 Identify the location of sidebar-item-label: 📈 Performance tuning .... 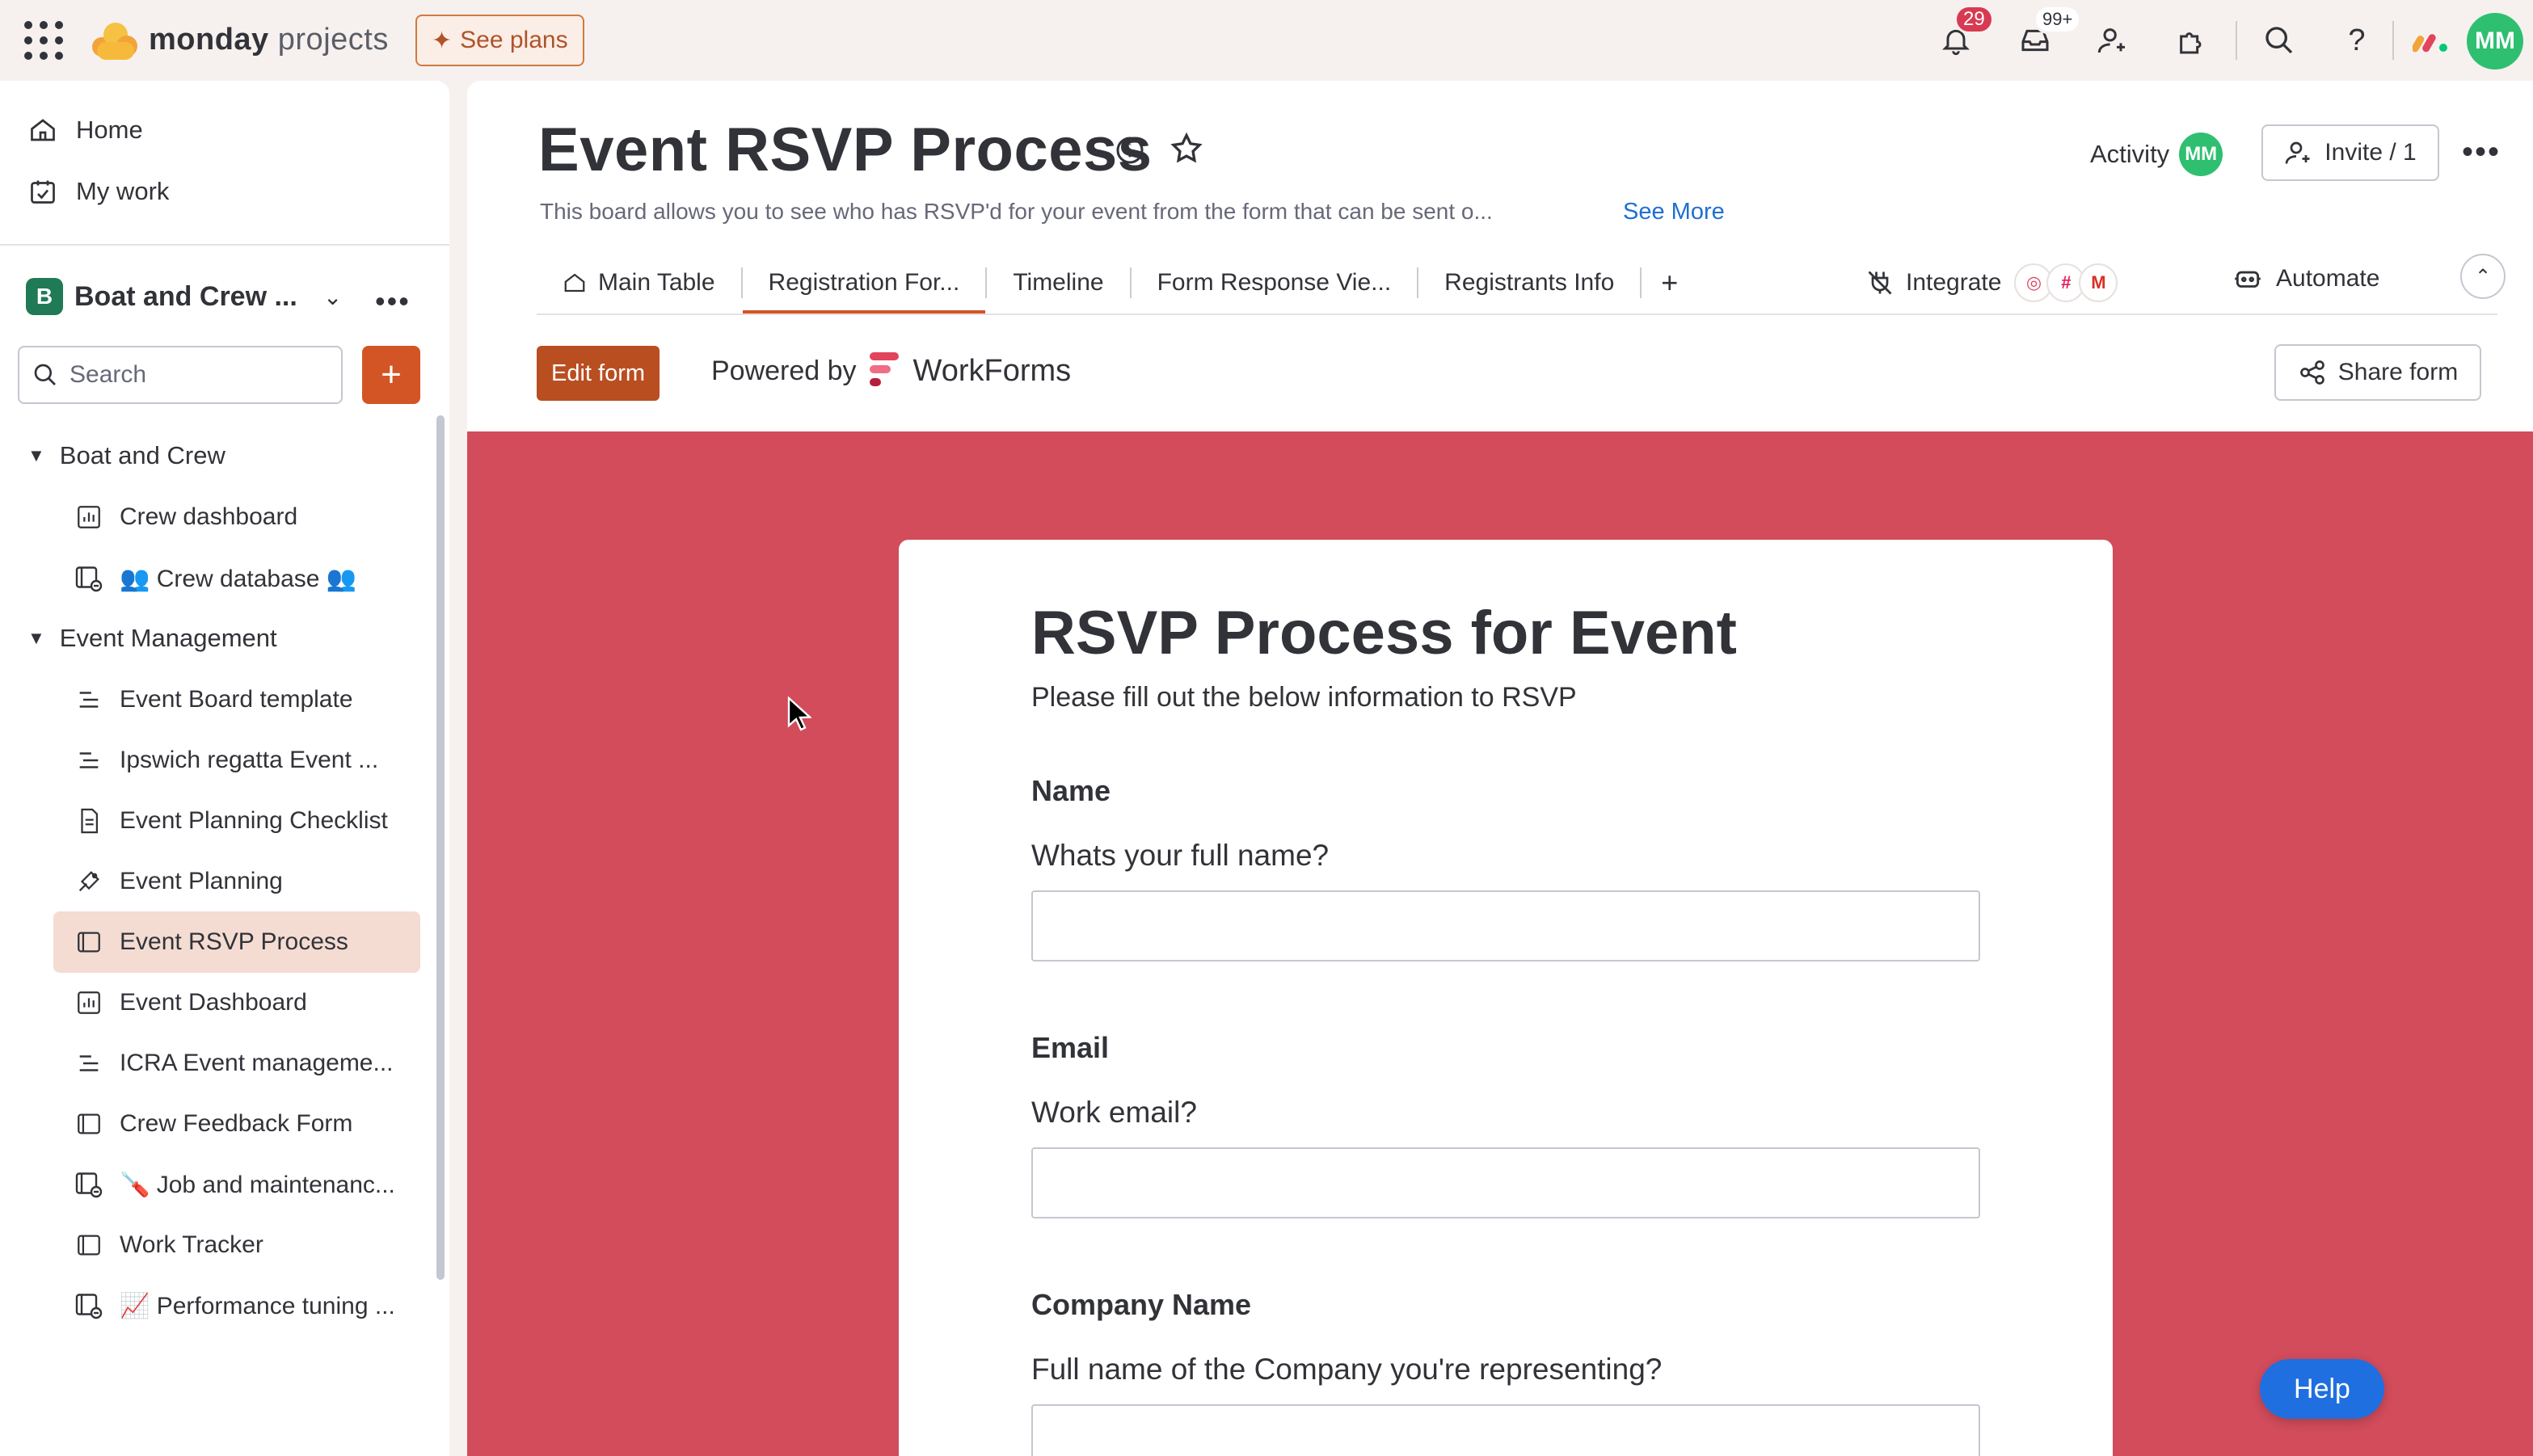
(257, 1305).